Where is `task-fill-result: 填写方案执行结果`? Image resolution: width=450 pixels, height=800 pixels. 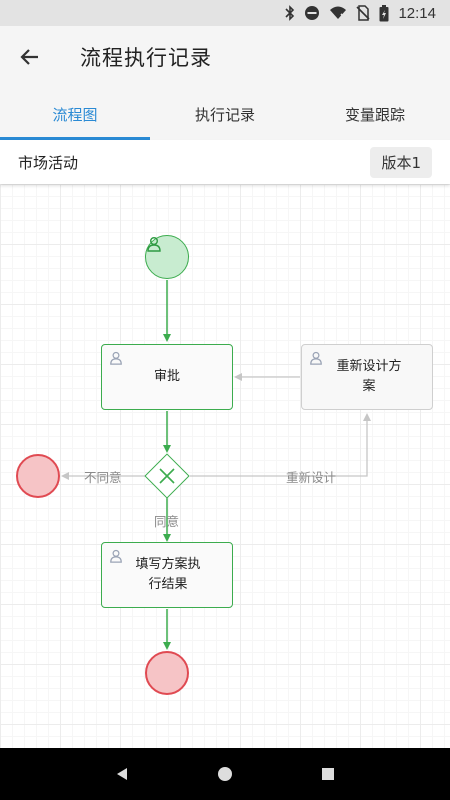
task-fill-result: 填写方案执行结果 is located at coordinates (167, 575).